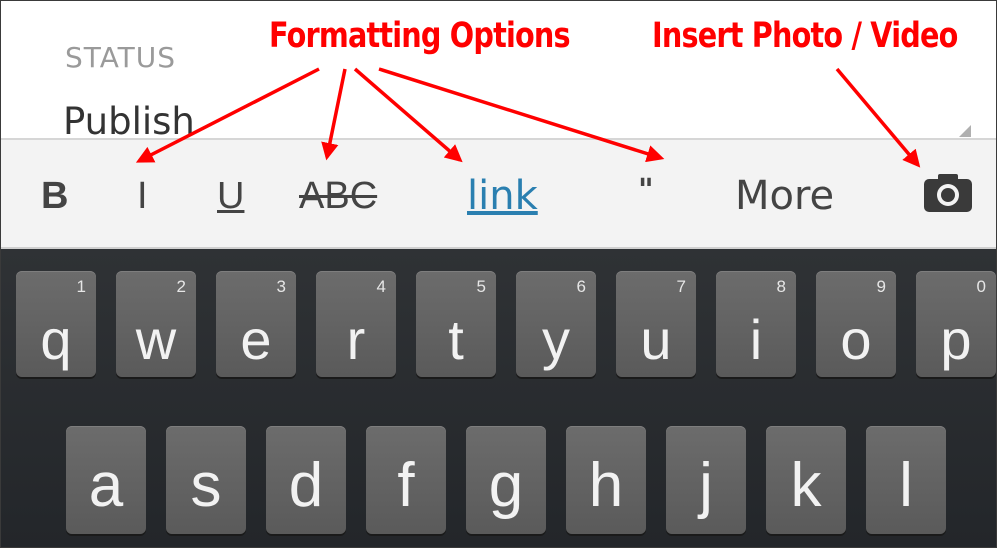 Image resolution: width=997 pixels, height=548 pixels. Describe the element at coordinates (606, 485) in the screenshot. I see `key-label: h` at that location.